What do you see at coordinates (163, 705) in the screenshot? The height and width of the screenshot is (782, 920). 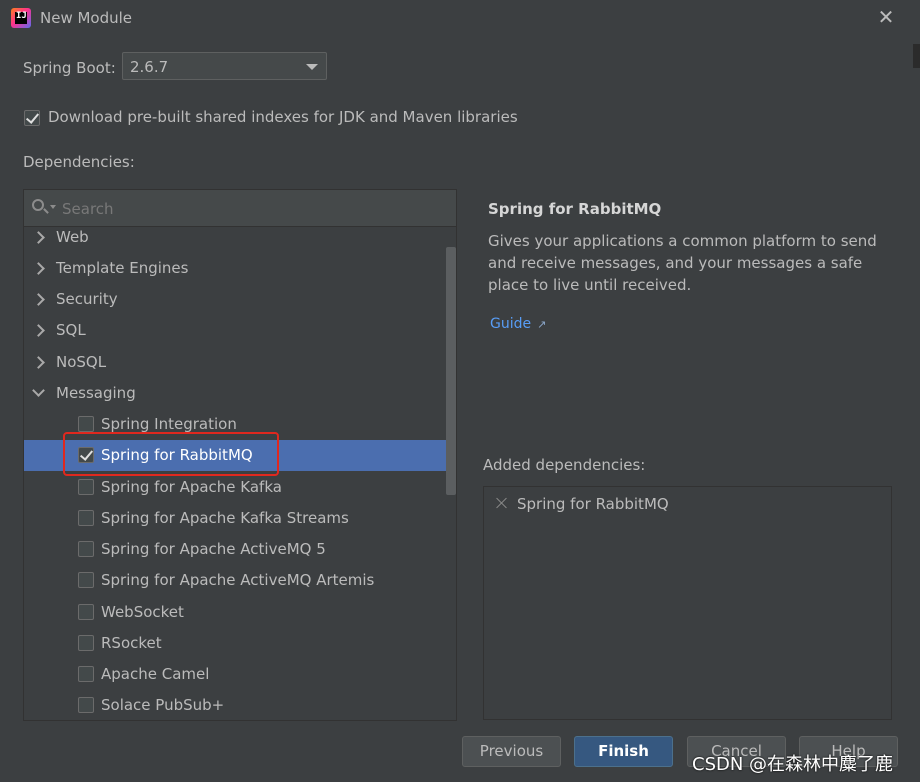 I see `dependency-label: Solace PubSub+` at bounding box center [163, 705].